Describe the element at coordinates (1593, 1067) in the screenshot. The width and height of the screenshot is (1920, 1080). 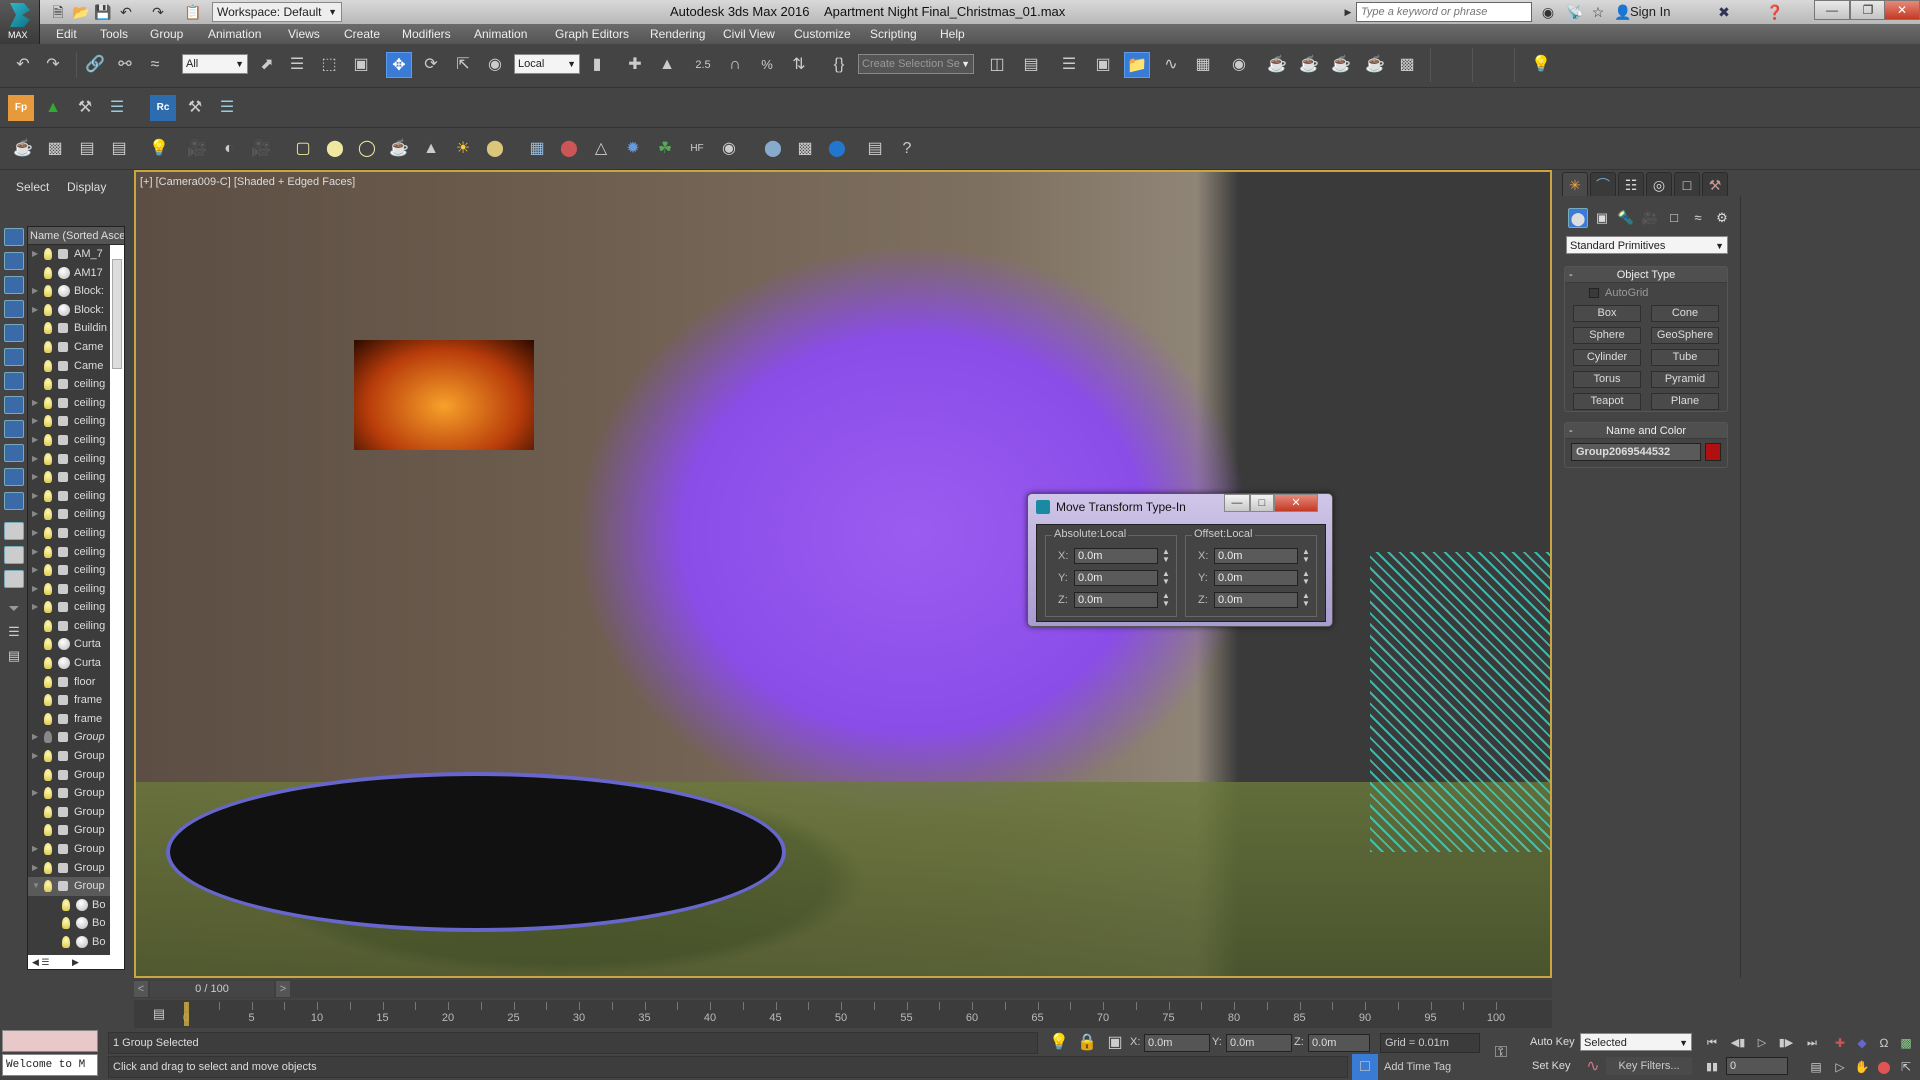
I see `set-keys-curve-icon: ∿` at that location.